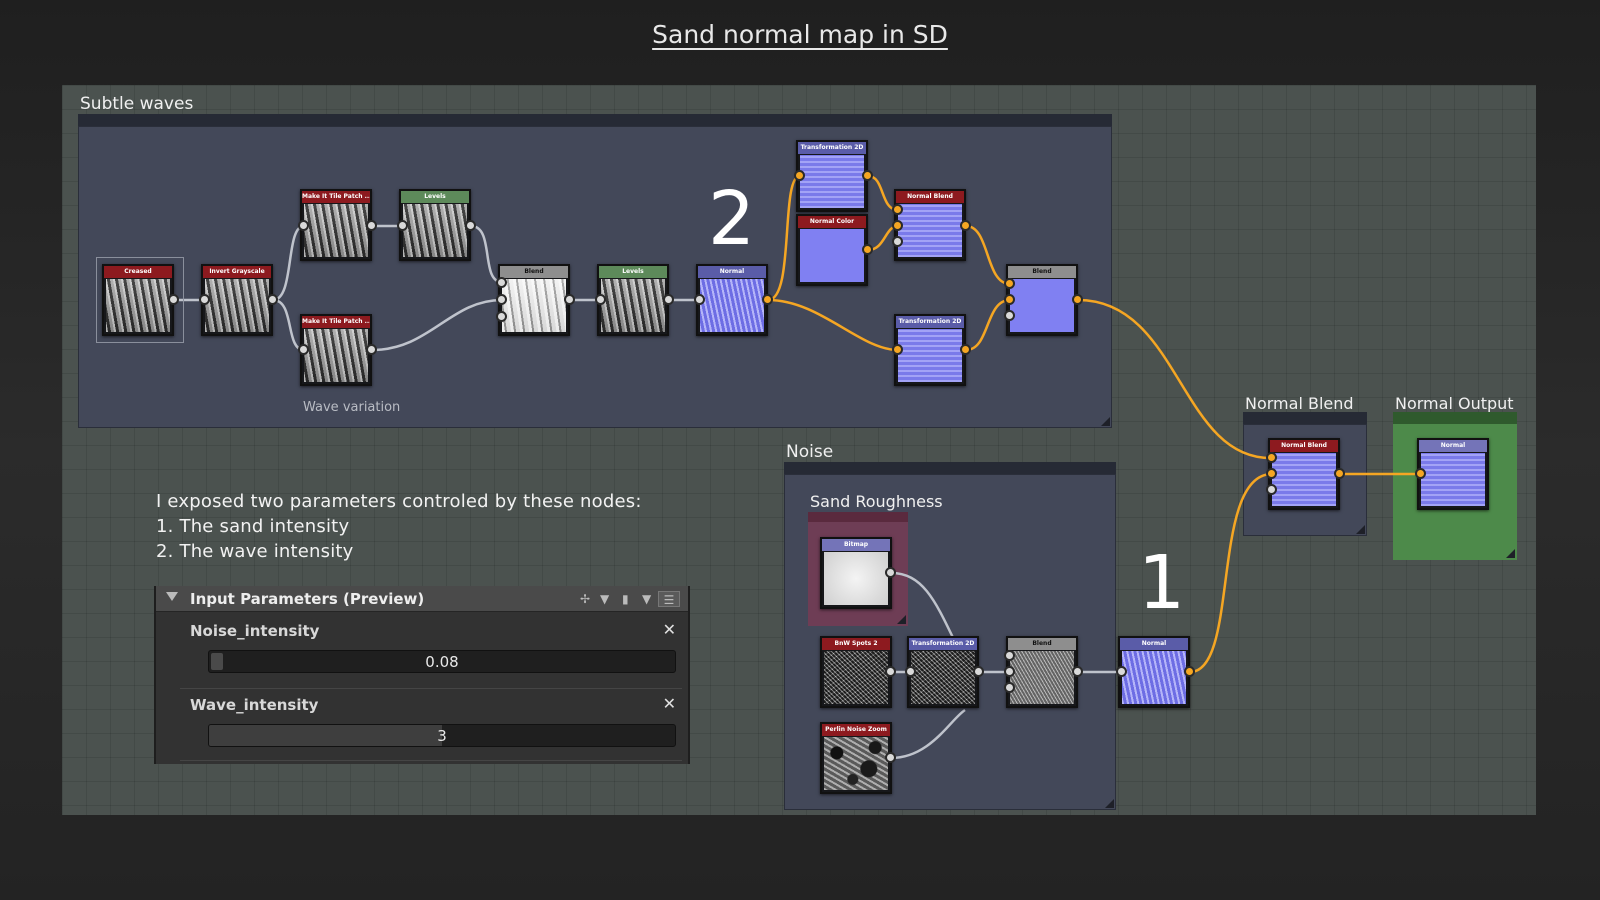 The height and width of the screenshot is (900, 1600). Describe the element at coordinates (669, 599) in the screenshot. I see `list-icon: ☰` at that location.